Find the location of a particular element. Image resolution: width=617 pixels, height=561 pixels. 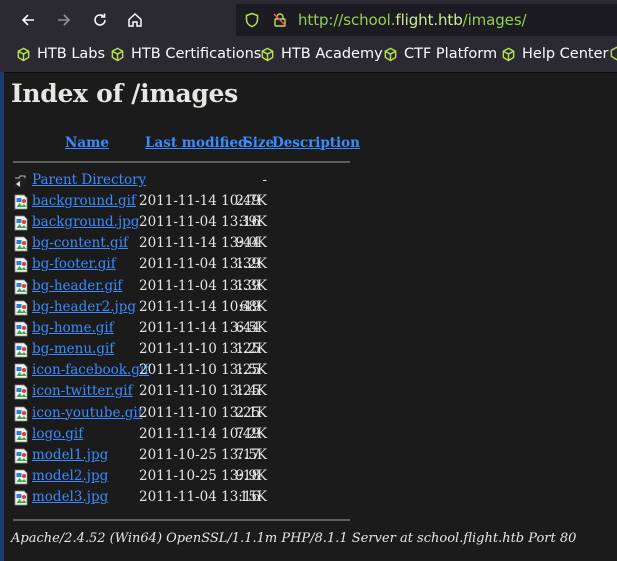

file-size: 2.7K is located at coordinates (251, 201).